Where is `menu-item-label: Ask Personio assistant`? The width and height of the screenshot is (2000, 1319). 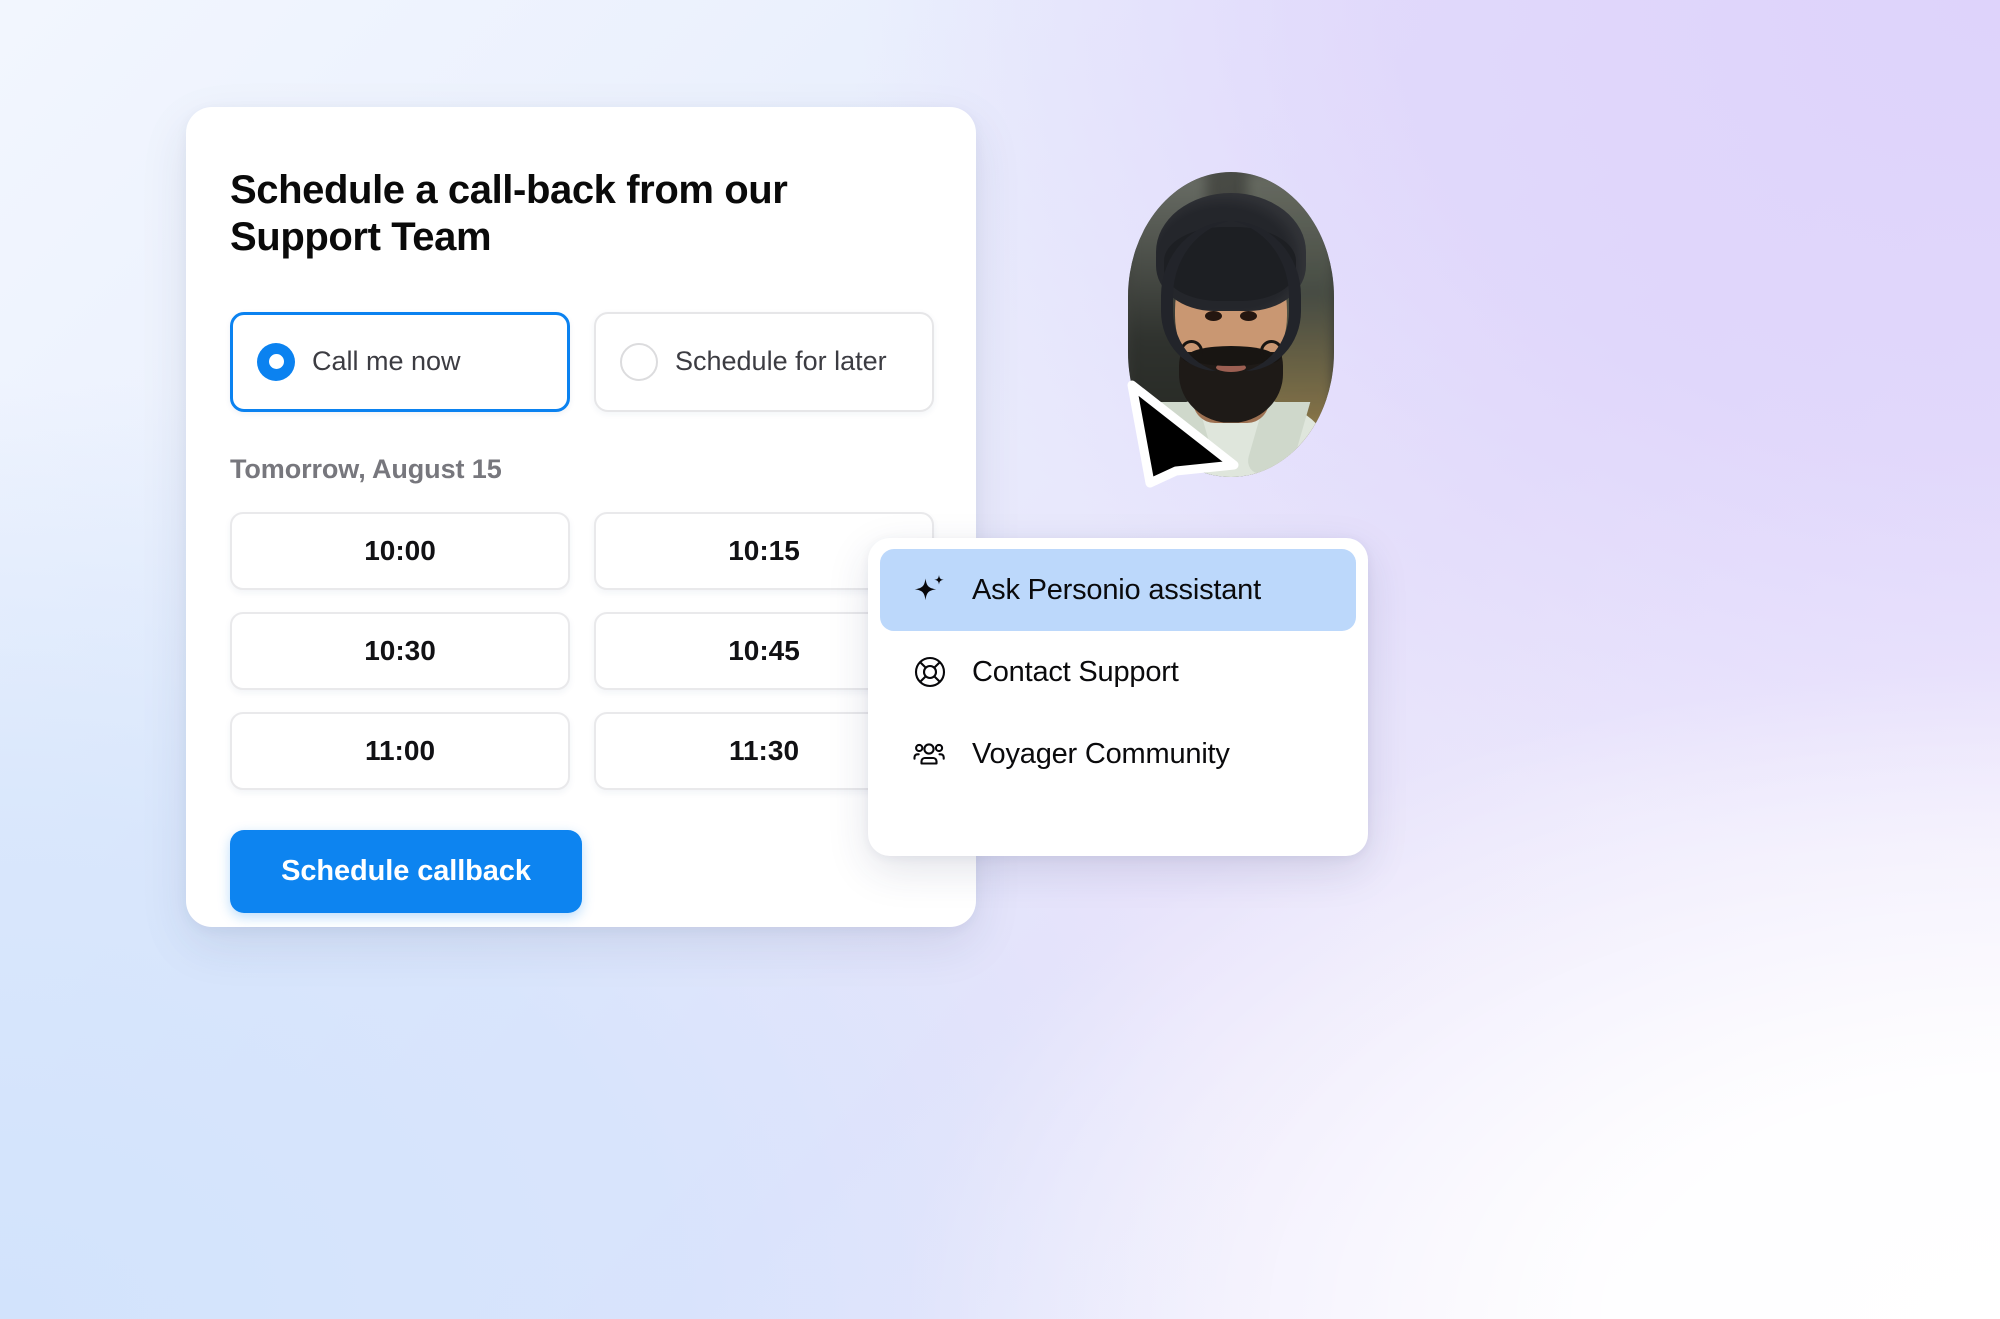 menu-item-label: Ask Personio assistant is located at coordinates (1116, 589).